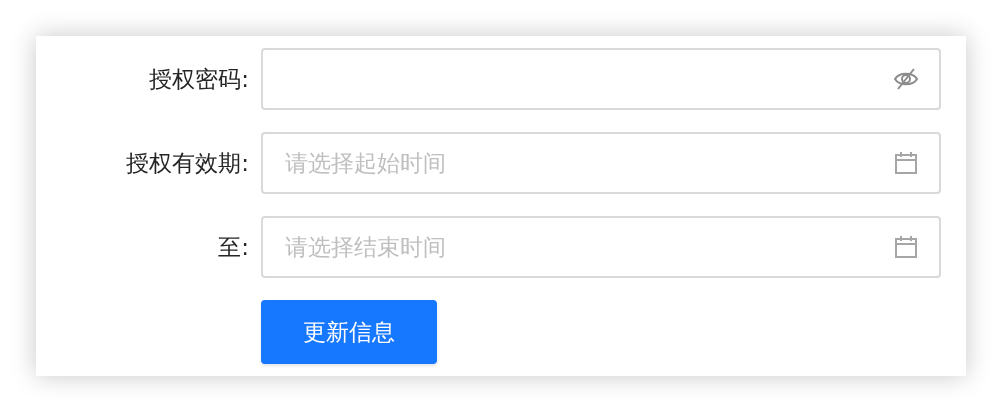  I want to click on field-label: 授权有效期:, so click(187, 163).